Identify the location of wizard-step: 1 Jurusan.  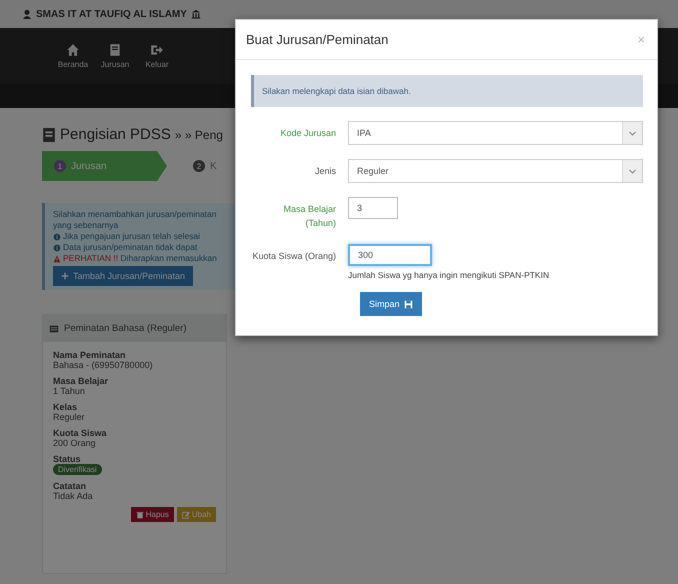
(104, 166).